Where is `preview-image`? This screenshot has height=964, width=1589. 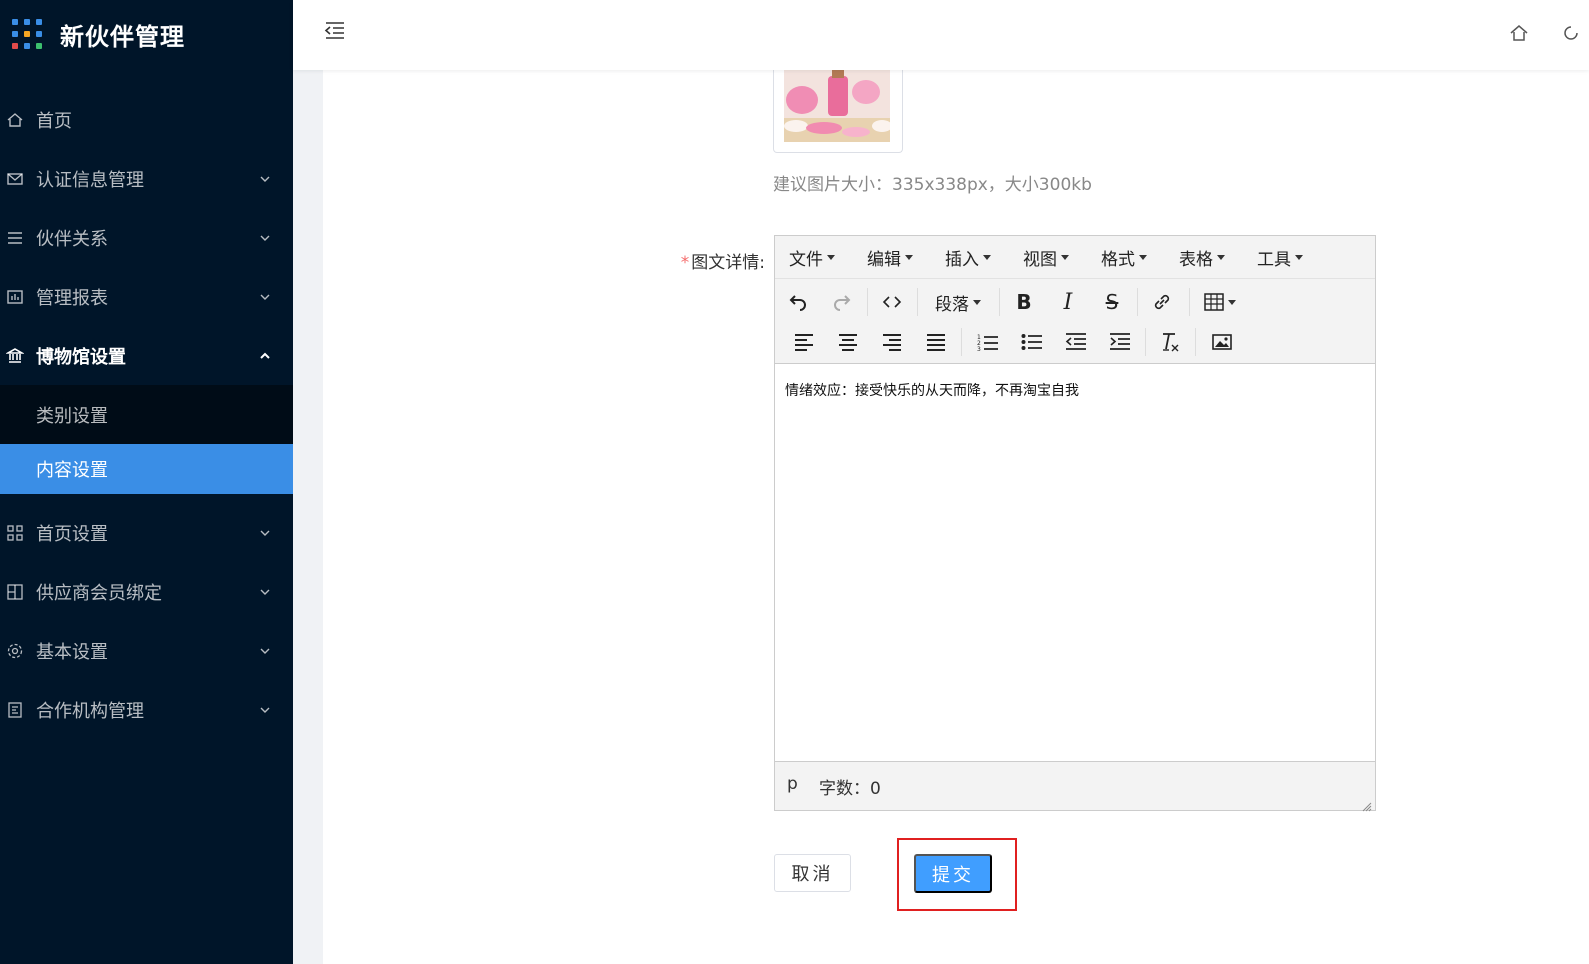 preview-image is located at coordinates (838, 106).